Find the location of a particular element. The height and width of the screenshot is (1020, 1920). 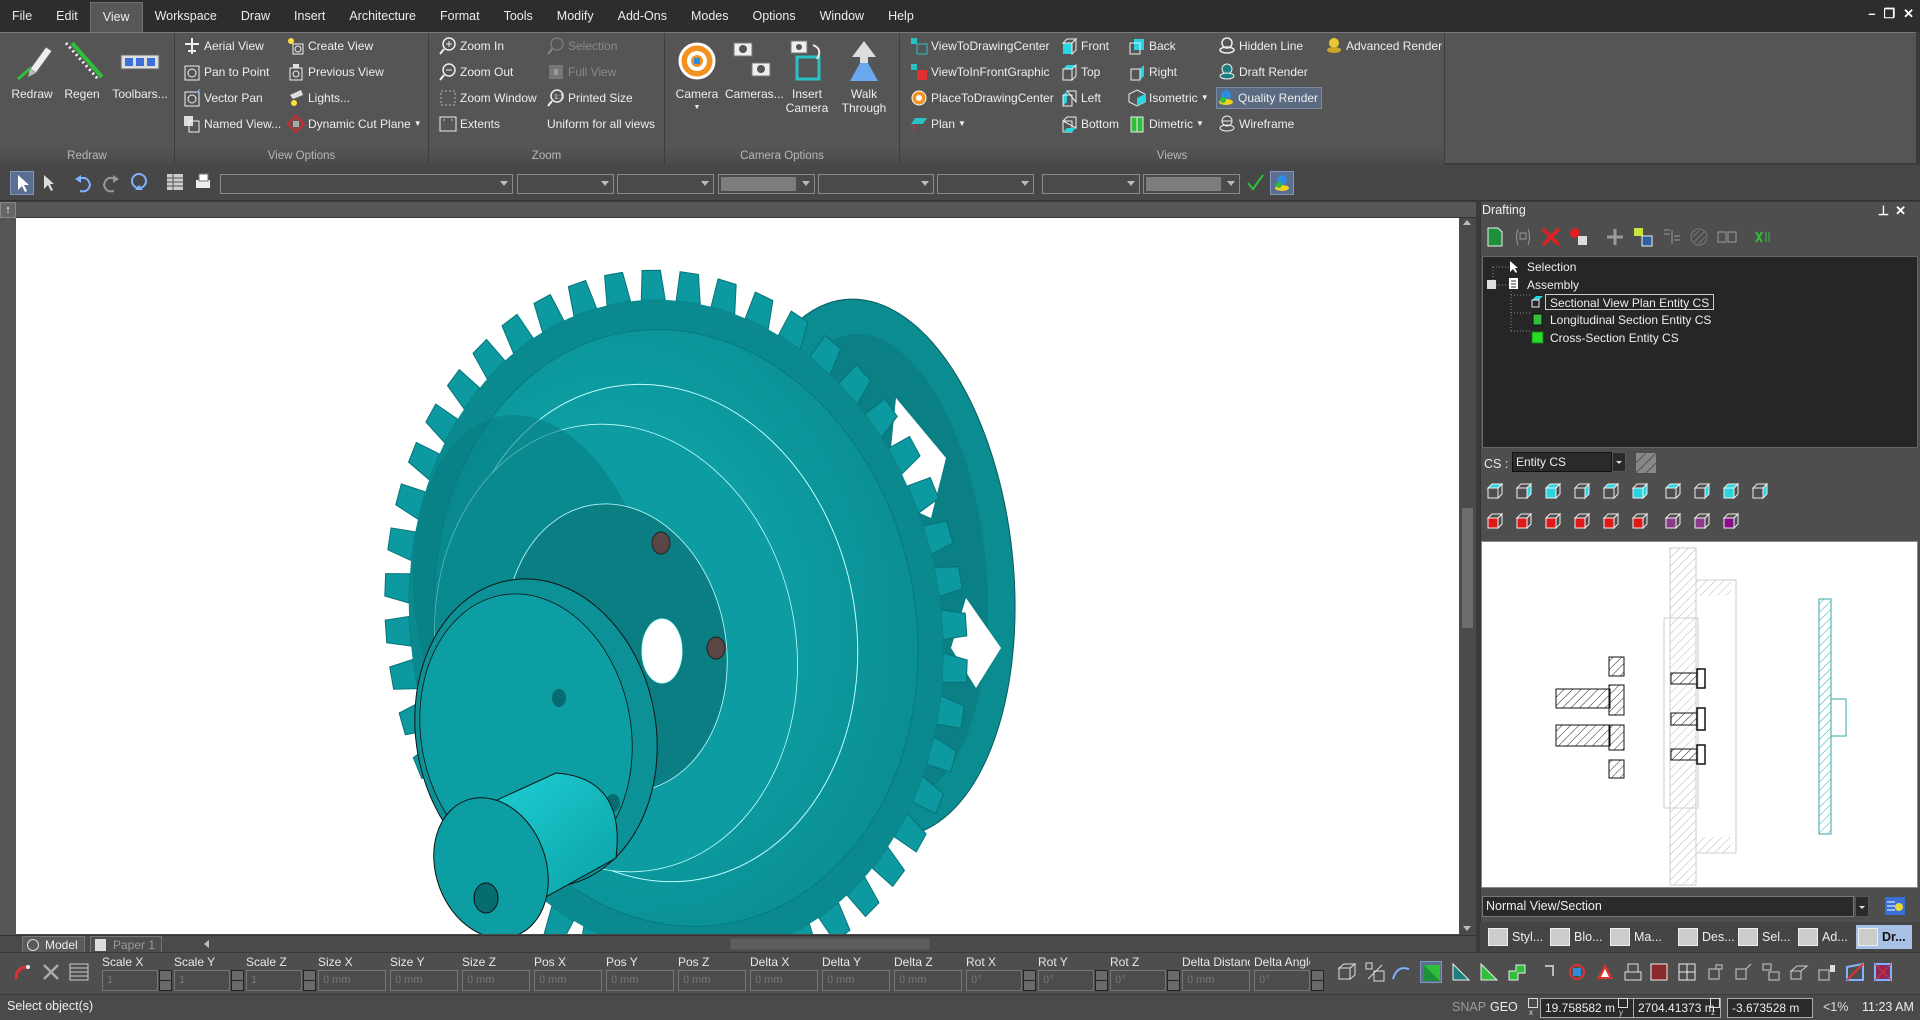

properties-grid-button is located at coordinates (176, 183).